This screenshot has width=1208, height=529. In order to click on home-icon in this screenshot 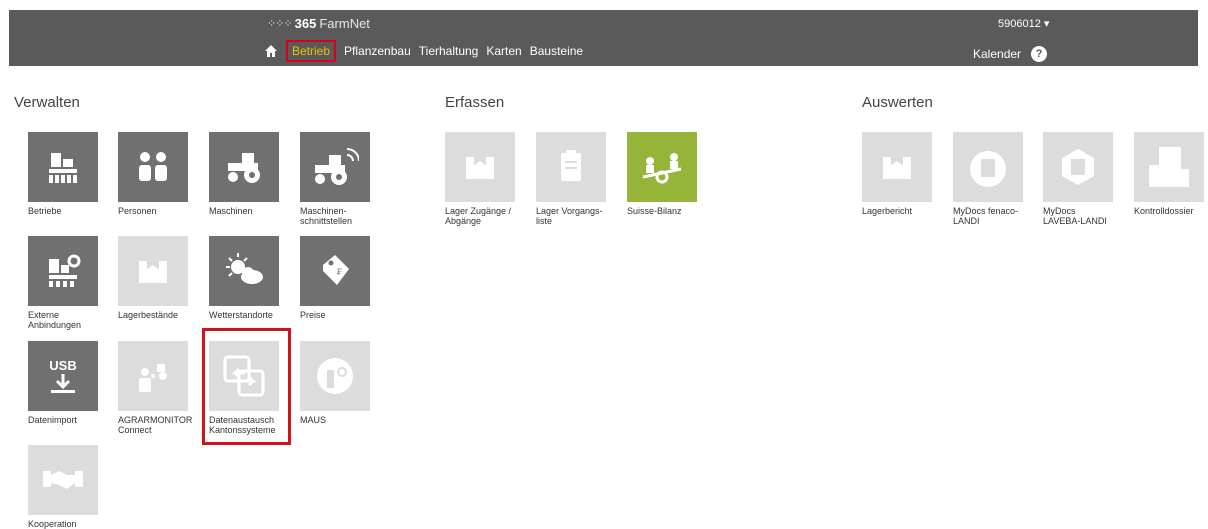, I will do `click(271, 51)`.